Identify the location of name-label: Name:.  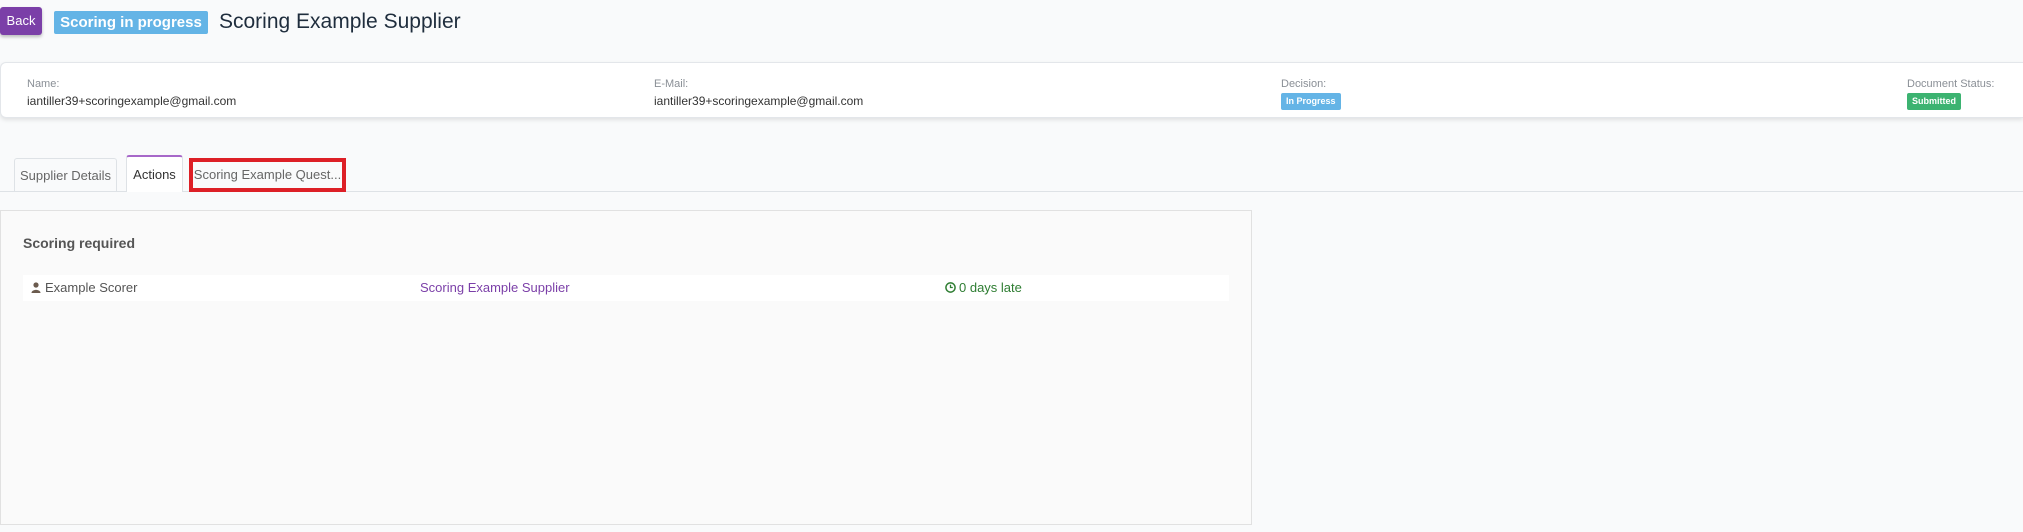
(43, 84).